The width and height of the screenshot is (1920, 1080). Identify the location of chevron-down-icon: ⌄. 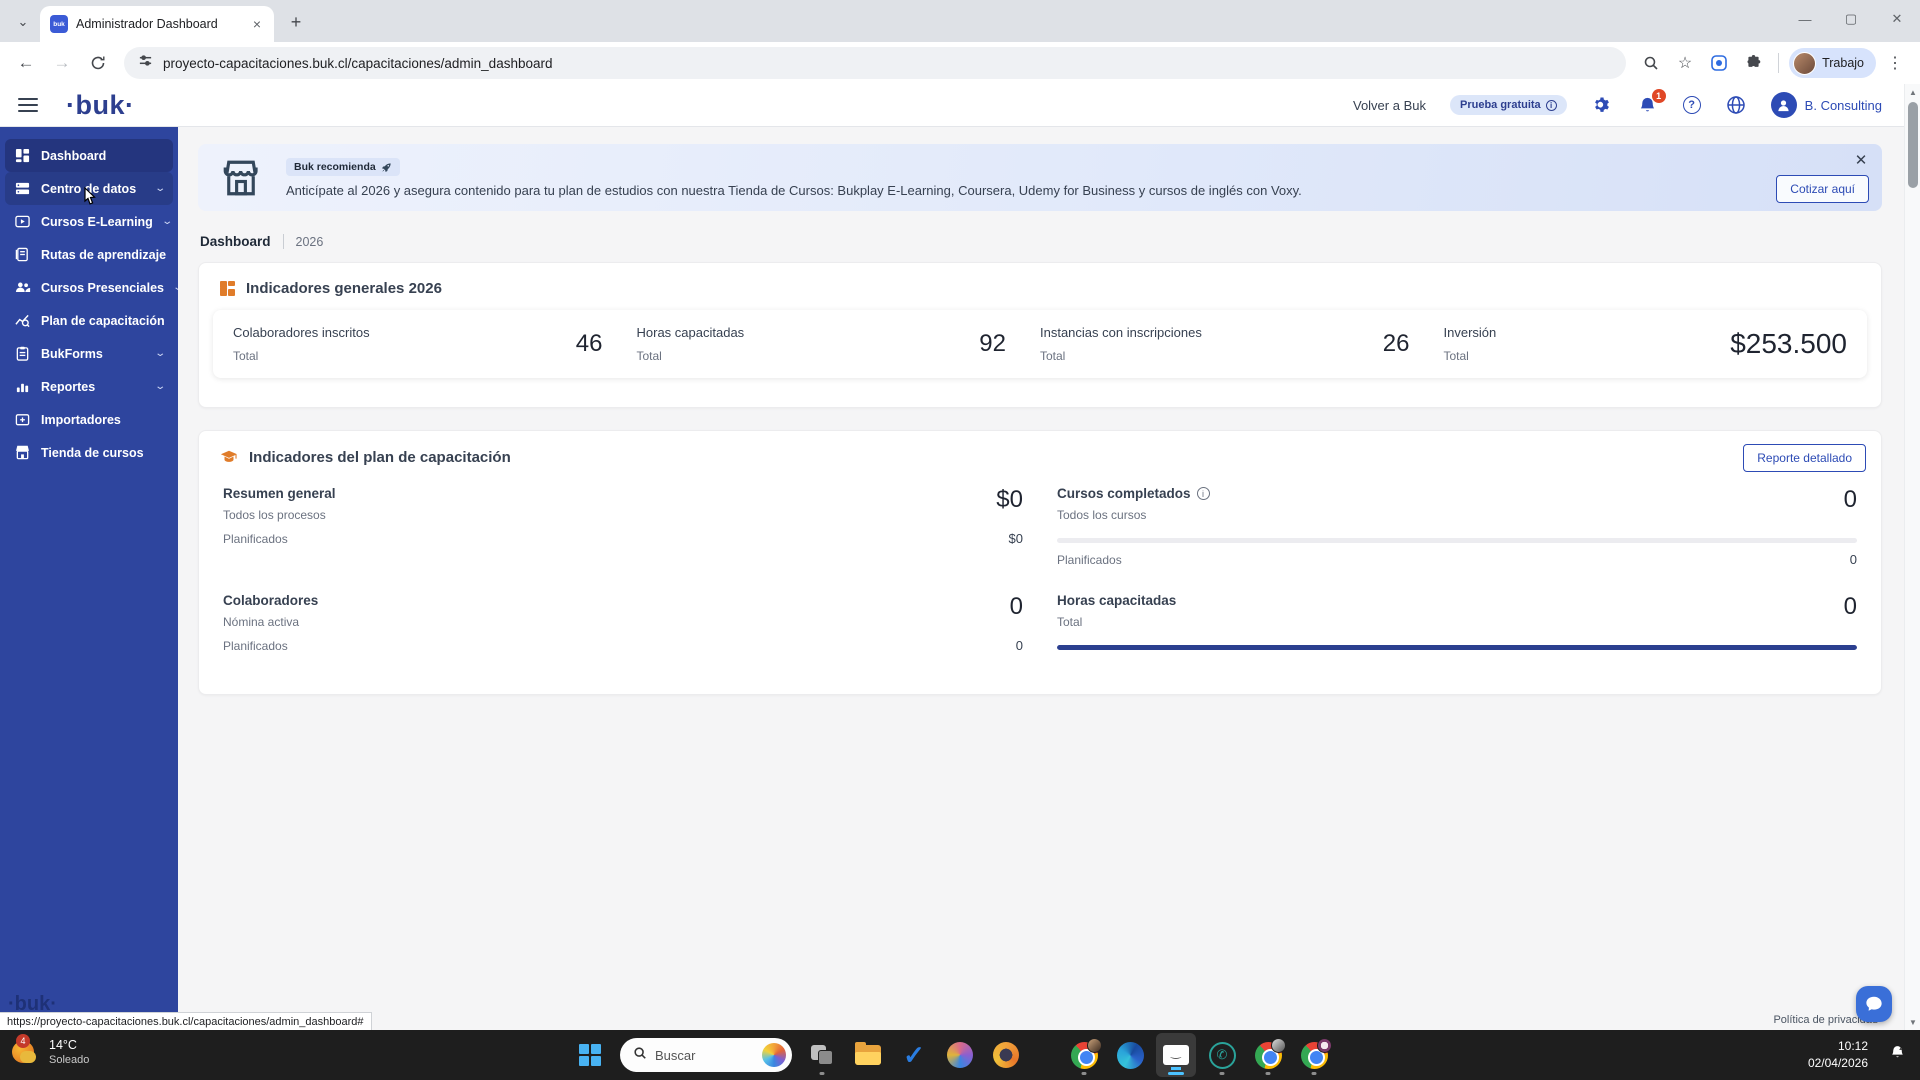
(159, 386).